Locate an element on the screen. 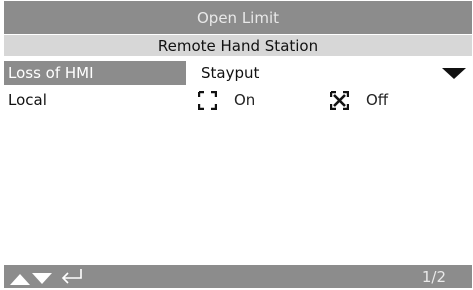 The width and height of the screenshot is (473, 290). page-indicator: 1/2 is located at coordinates (433, 277).